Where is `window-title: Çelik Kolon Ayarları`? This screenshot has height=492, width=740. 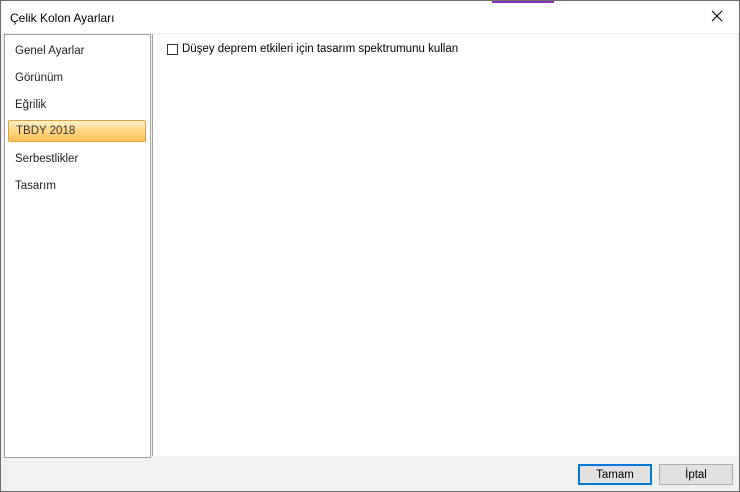
window-title: Çelik Kolon Ayarları is located at coordinates (62, 18).